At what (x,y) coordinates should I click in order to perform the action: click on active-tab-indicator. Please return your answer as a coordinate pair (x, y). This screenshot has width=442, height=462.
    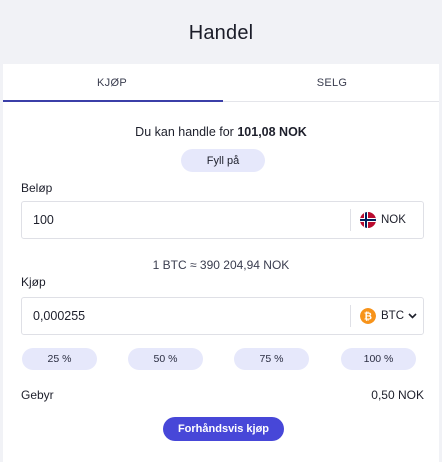
    Looking at the image, I should click on (113, 101).